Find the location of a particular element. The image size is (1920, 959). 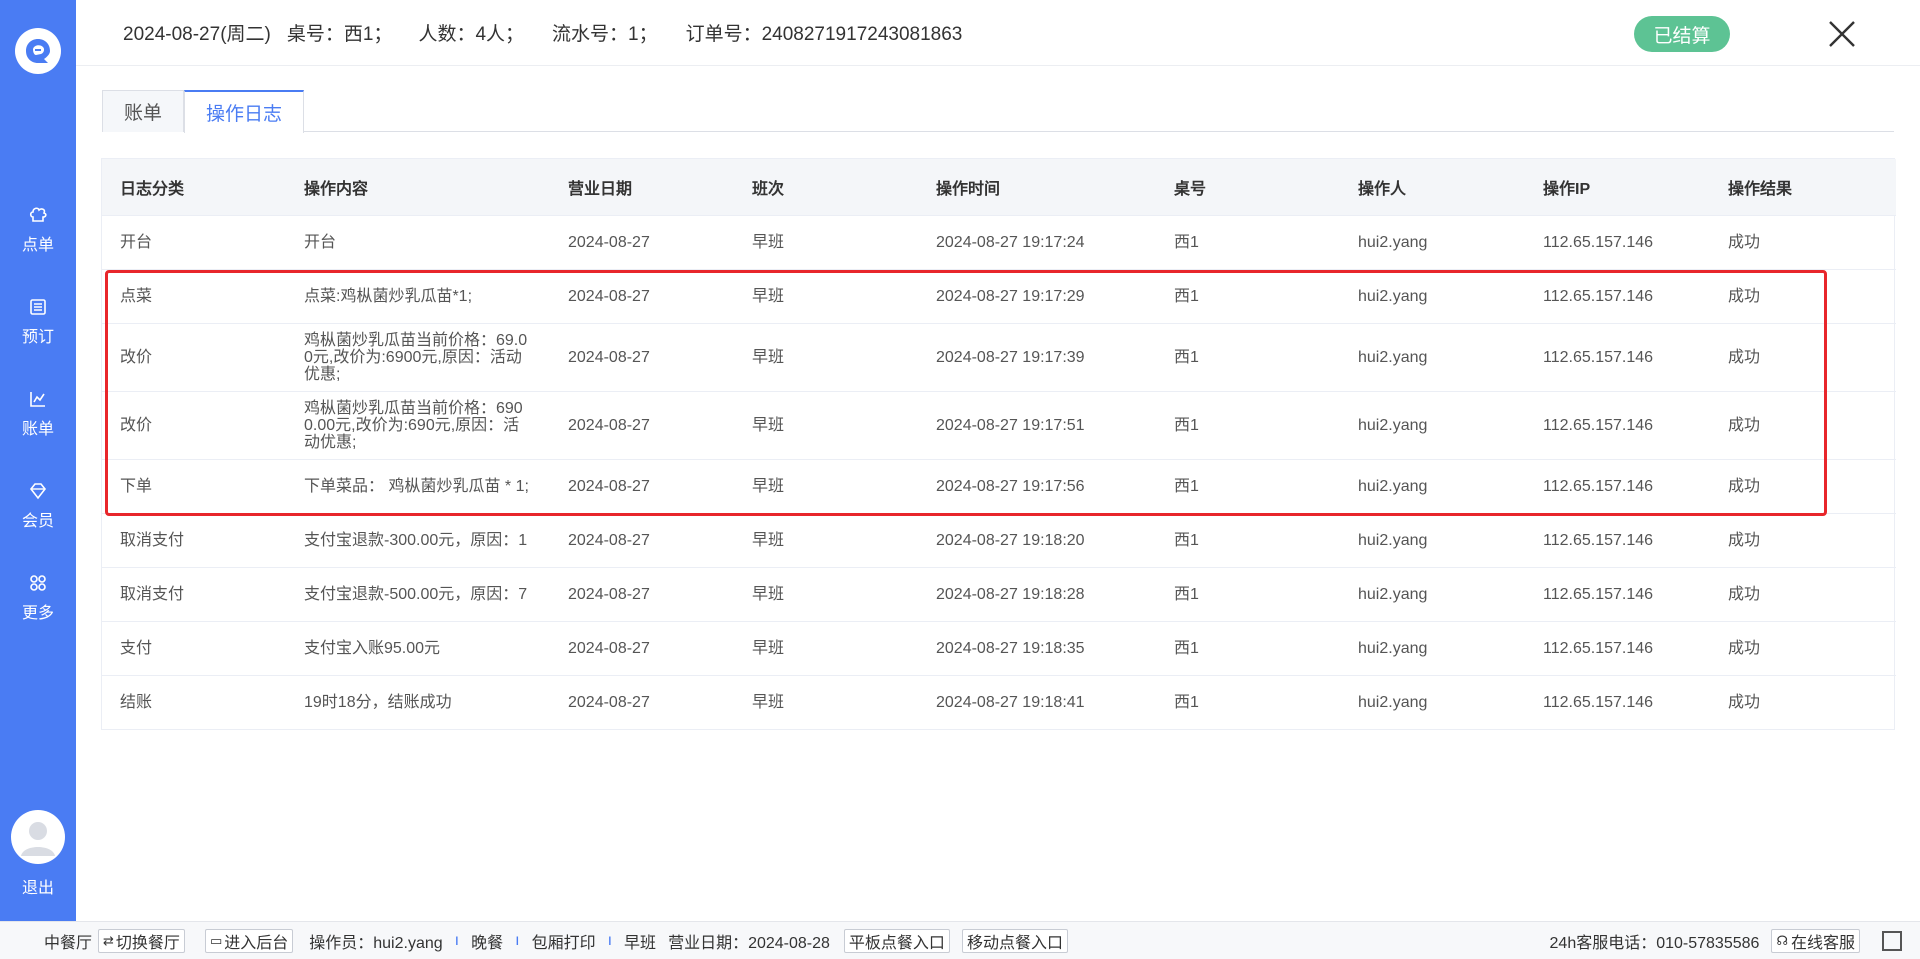

order-date: 2024-08-27(周二) is located at coordinates (197, 34).